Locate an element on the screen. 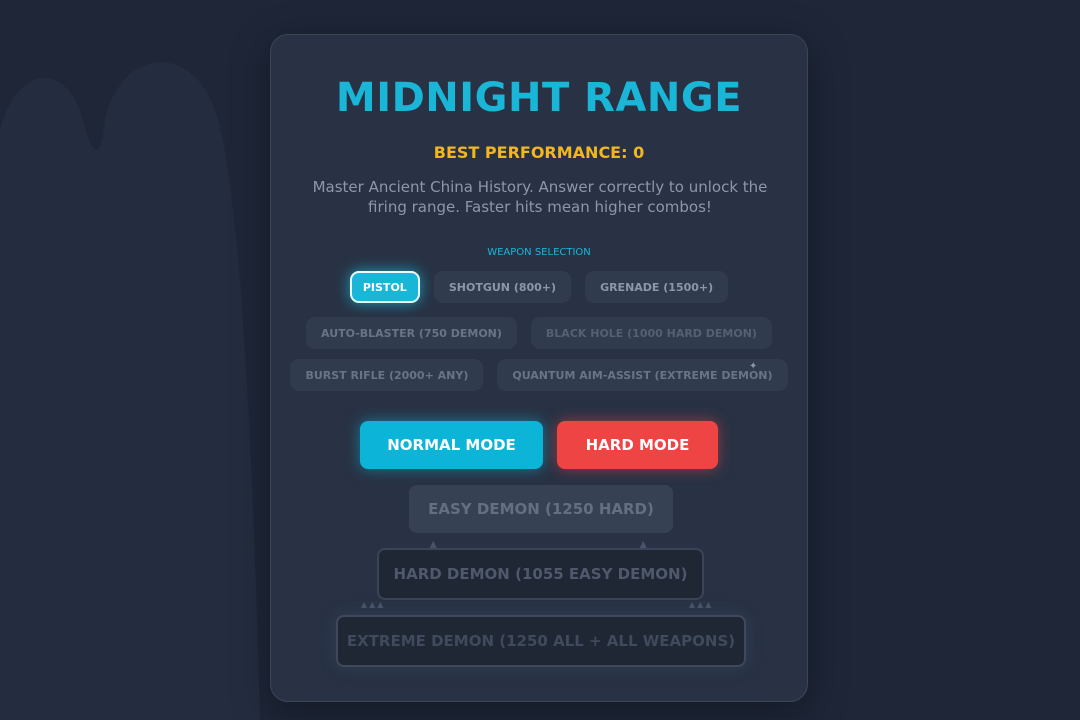 This screenshot has width=1080, height=720. extreme-demon-button: EXTREME DEMON (1250 ALL + ALL WEAPONS) is located at coordinates (541, 641).